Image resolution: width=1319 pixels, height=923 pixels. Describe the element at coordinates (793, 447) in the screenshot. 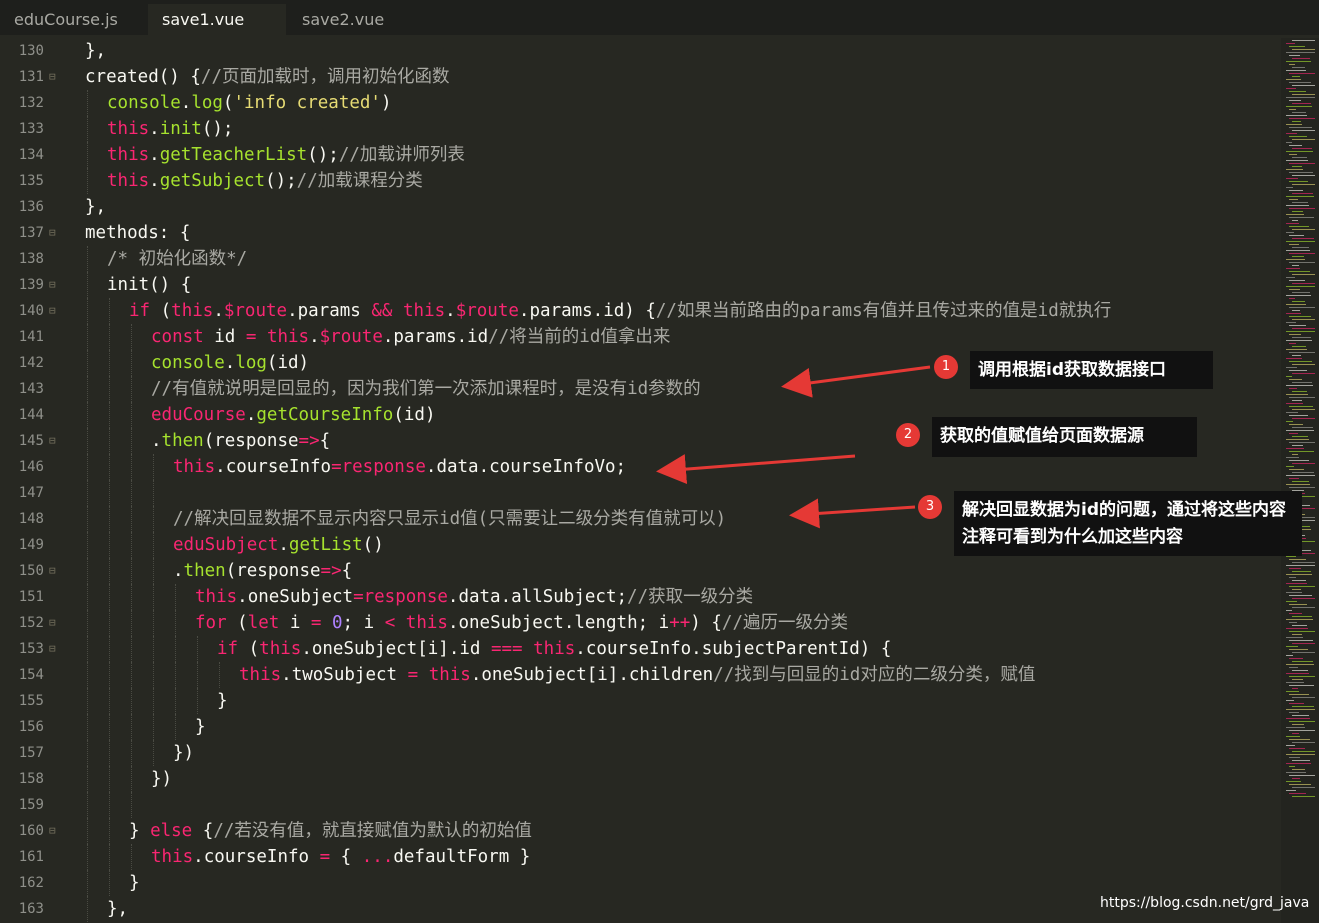

I see `annotation-arrows` at that location.